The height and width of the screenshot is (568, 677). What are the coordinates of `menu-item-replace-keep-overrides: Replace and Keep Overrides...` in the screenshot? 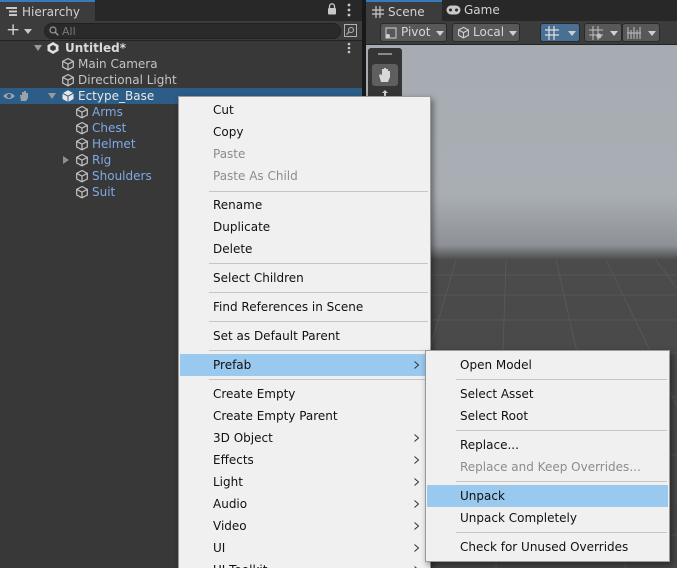 It's located at (547, 467).